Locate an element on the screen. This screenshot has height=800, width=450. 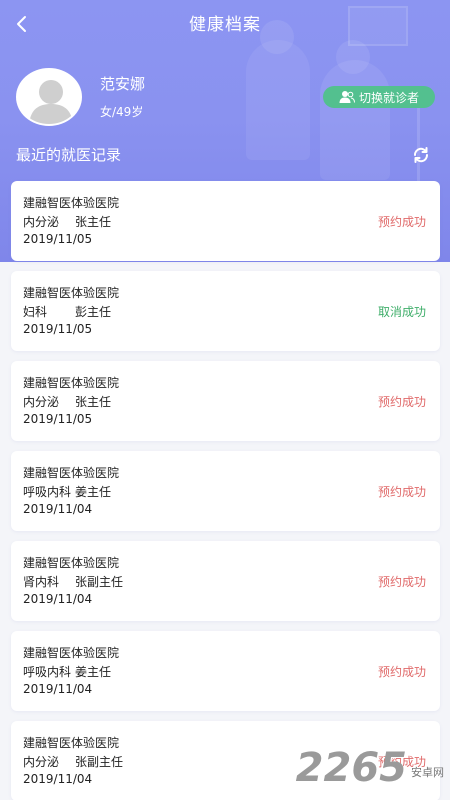
department: 妇科 is located at coordinates (35, 312).